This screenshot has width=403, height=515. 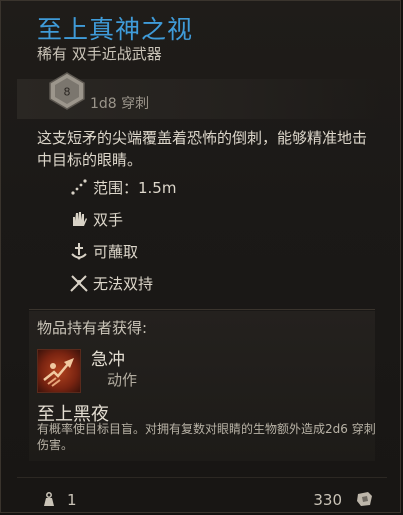 What do you see at coordinates (80, 219) in the screenshot?
I see `two-hand-icon` at bounding box center [80, 219].